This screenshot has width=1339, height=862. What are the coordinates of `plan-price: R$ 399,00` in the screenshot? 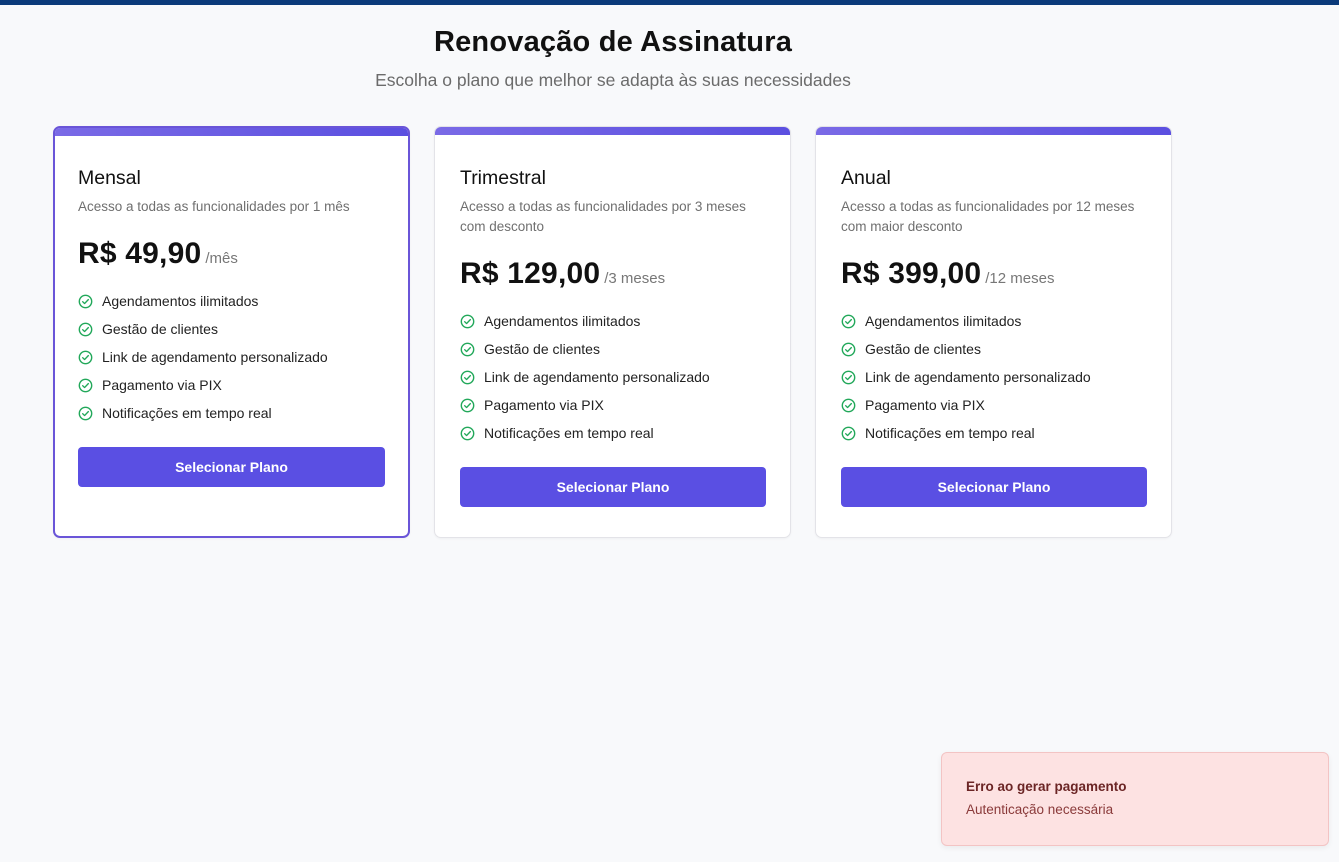 It's located at (911, 273).